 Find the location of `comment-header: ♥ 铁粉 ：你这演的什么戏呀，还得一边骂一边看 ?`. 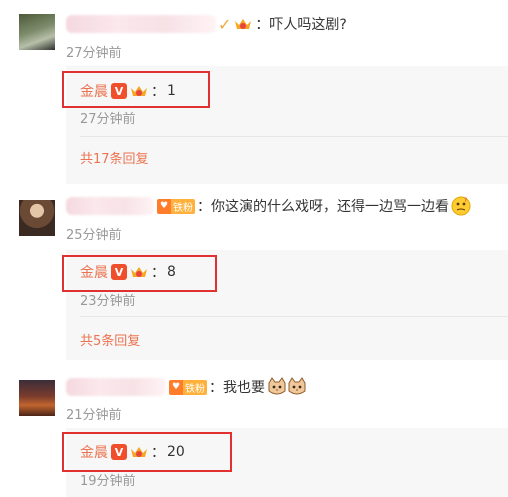

comment-header: ♥ 铁粉 ：你这演的什么戏呀，还得一边骂一边看 ? is located at coordinates (268, 206).